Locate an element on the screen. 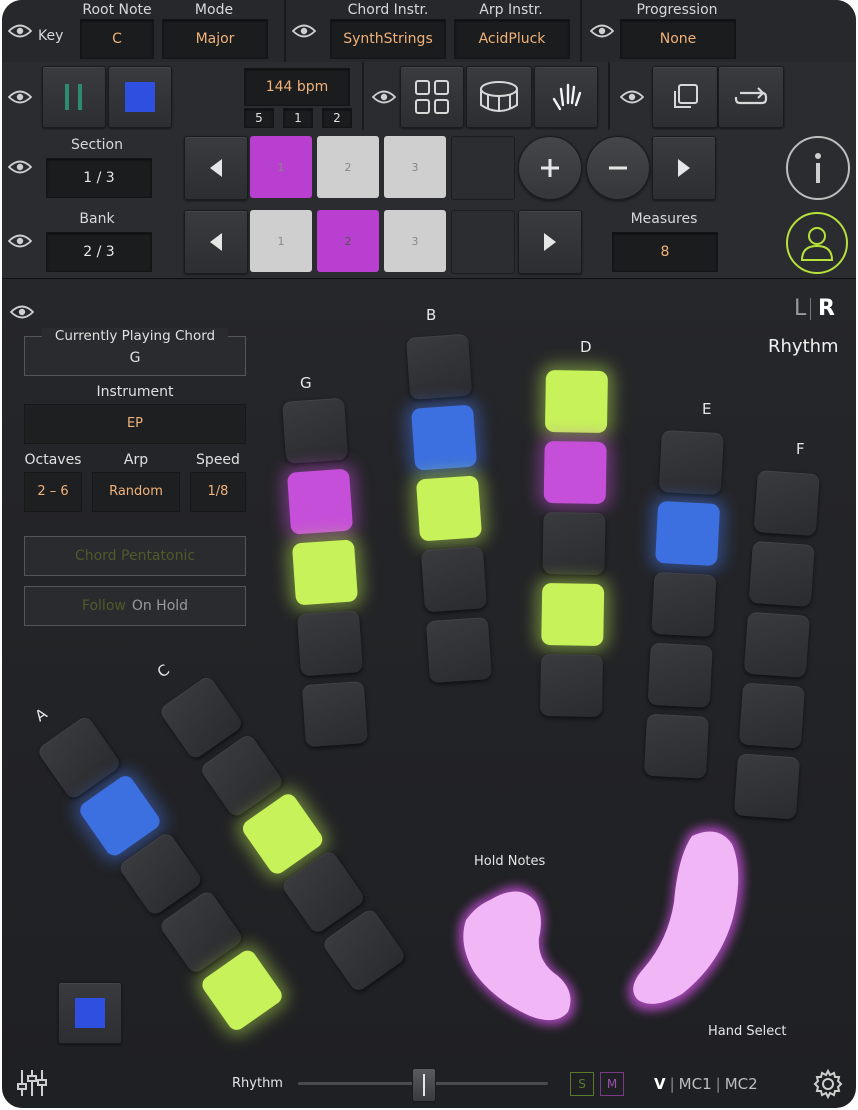 The width and height of the screenshot is (858, 1110). bank-prev-button is located at coordinates (216, 242).